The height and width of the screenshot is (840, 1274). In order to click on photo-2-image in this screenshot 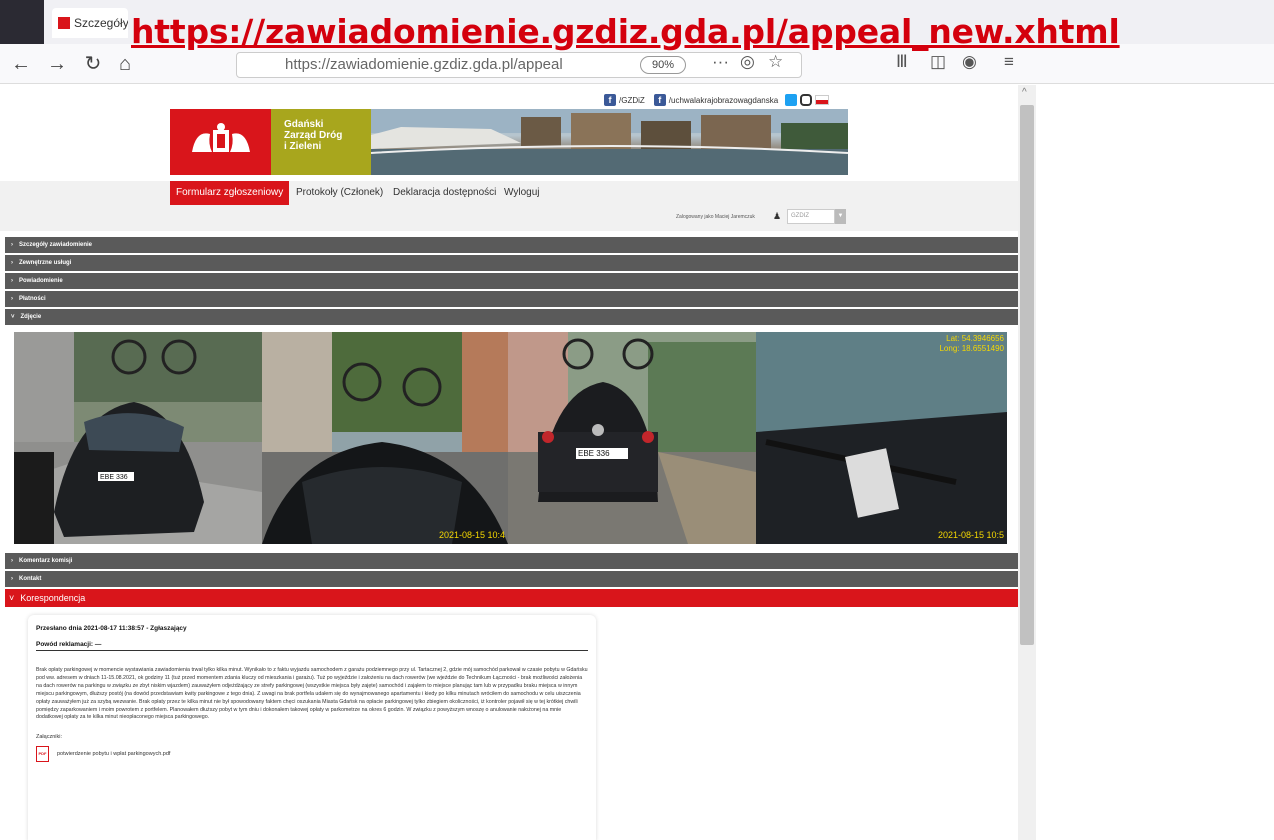, I will do `click(385, 438)`.